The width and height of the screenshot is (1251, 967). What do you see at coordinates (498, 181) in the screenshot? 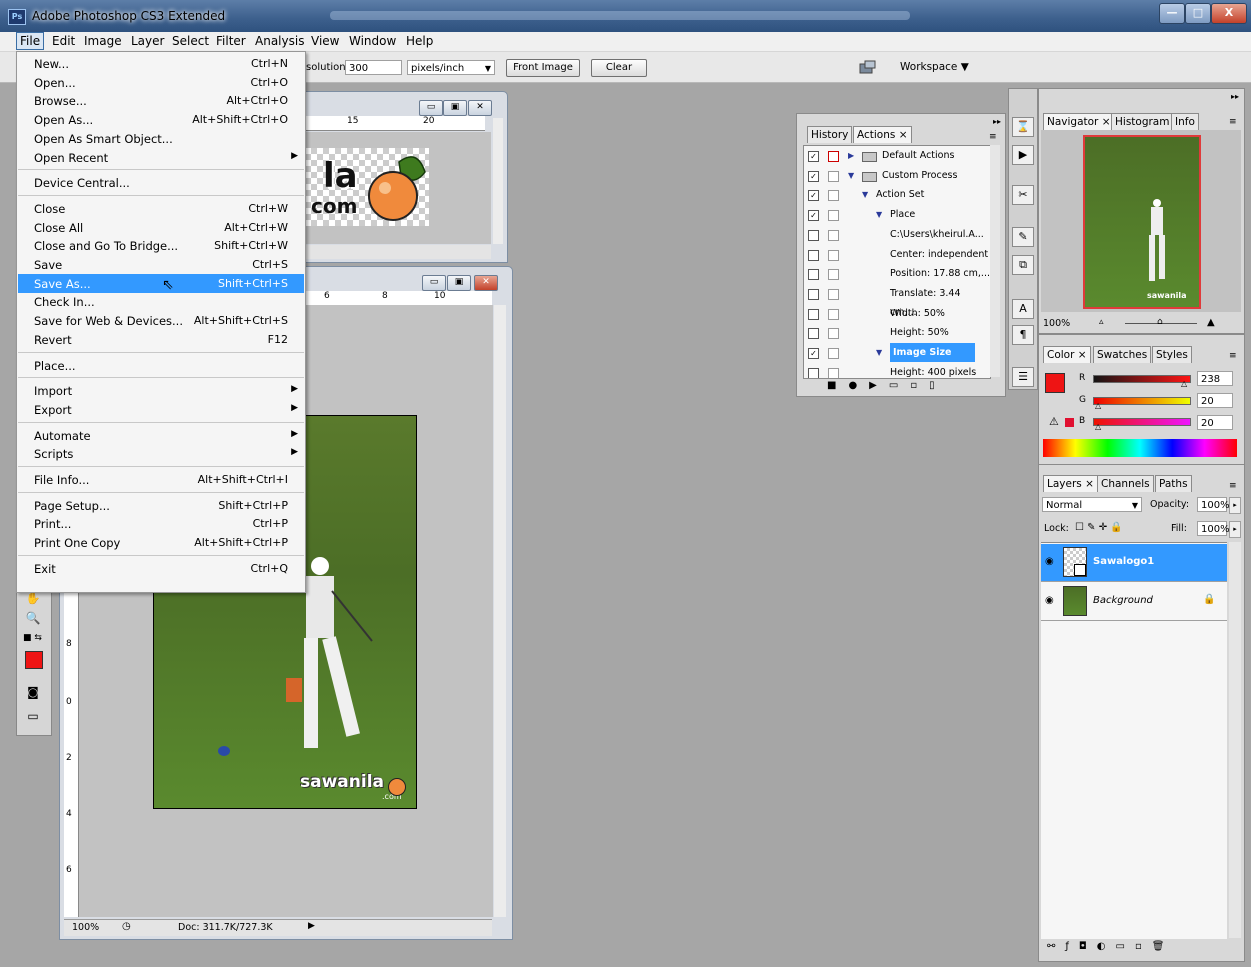
I see `doc1-scrollbar` at bounding box center [498, 181].